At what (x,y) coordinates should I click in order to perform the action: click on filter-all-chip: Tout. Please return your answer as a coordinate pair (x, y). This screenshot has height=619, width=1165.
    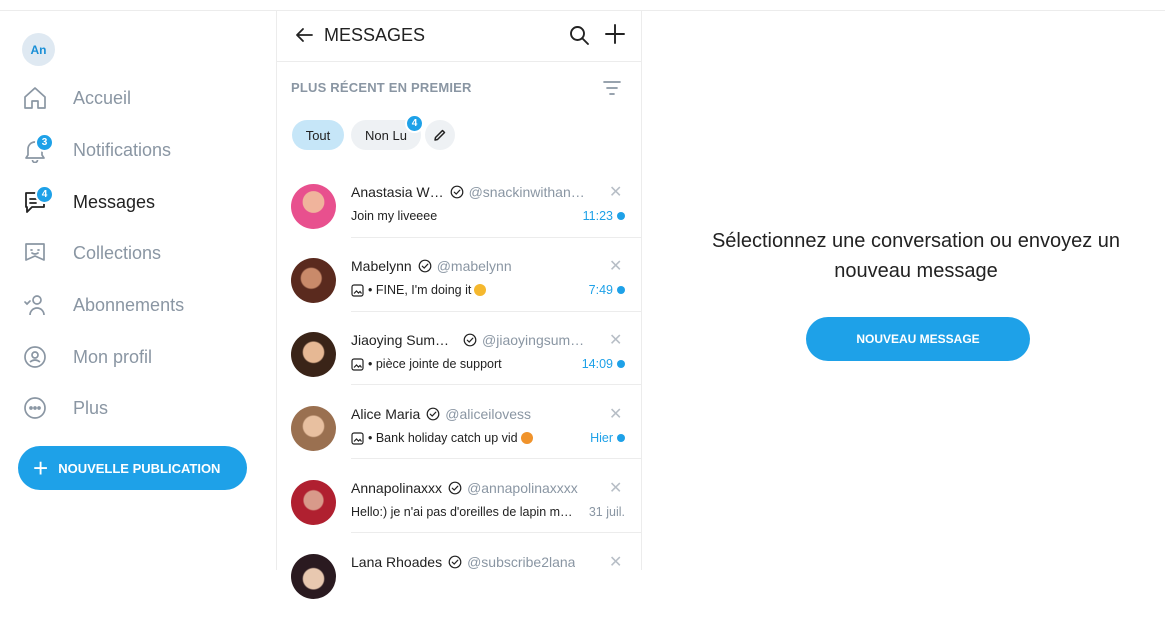
    Looking at the image, I should click on (318, 135).